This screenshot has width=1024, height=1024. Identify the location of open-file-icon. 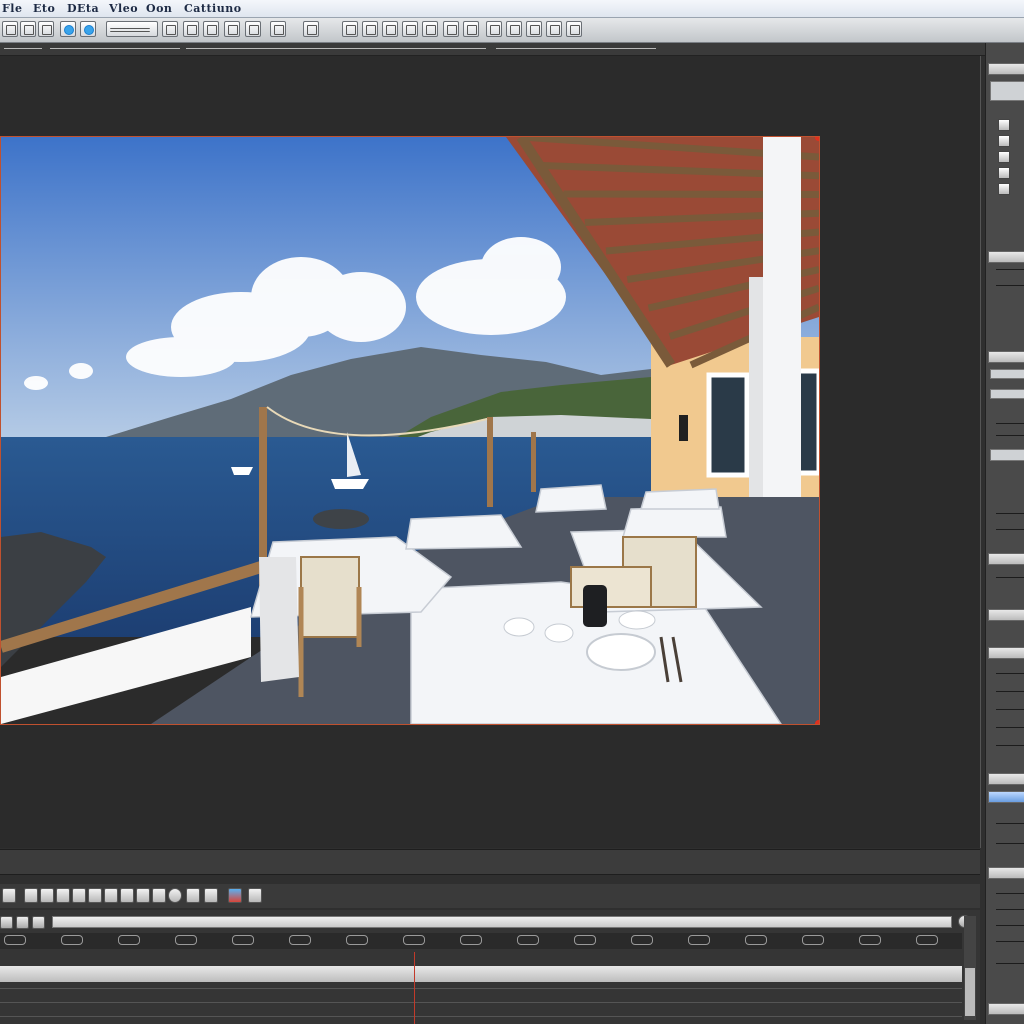
(28, 29).